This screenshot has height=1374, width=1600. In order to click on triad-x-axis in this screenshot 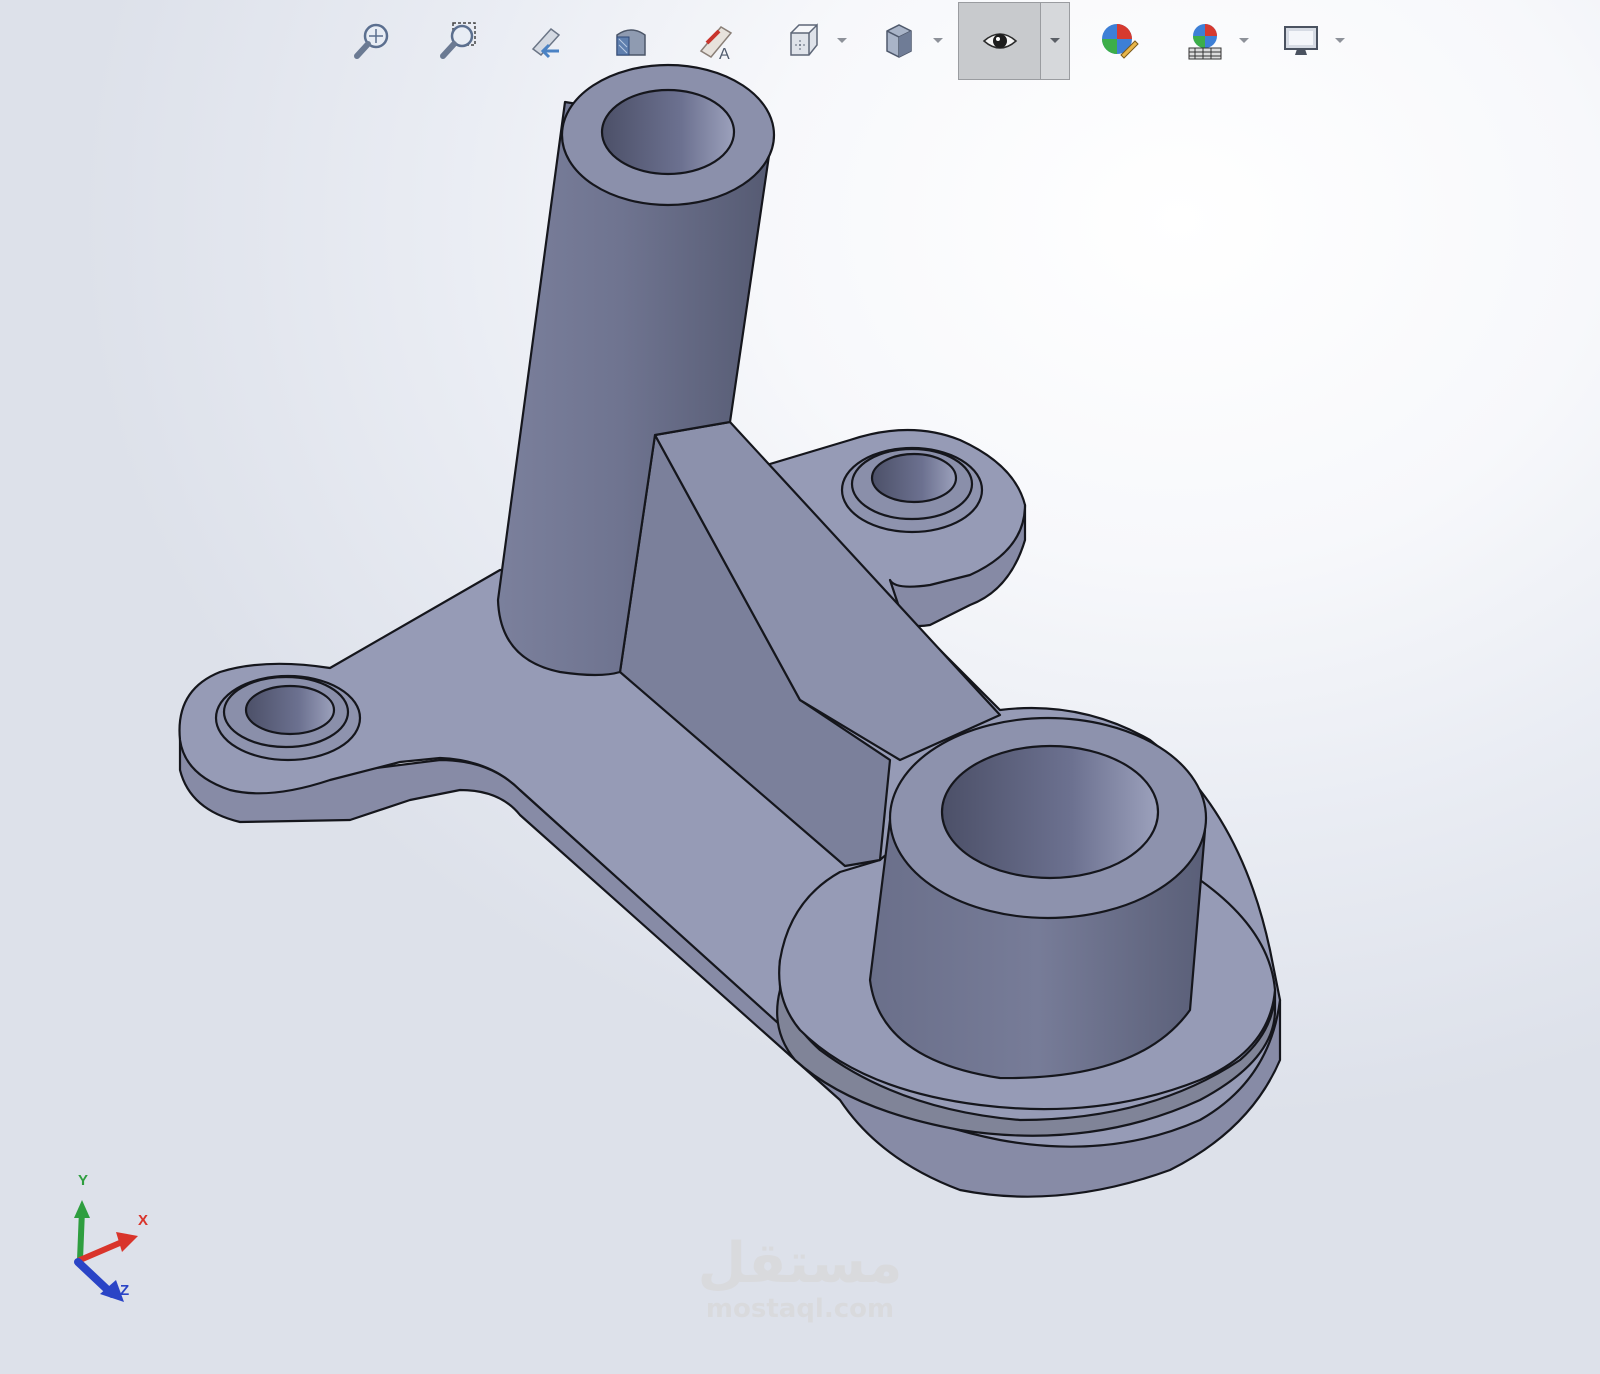, I will do `click(101, 1251)`.